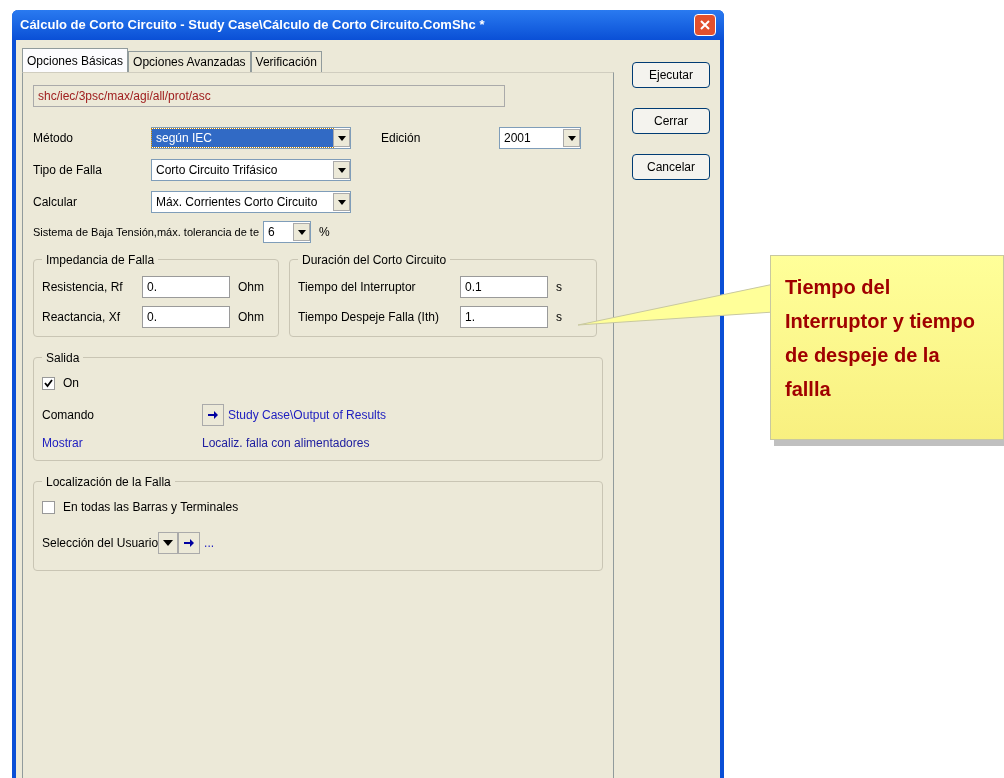 This screenshot has width=1004, height=778. I want to click on text-field: 1., so click(504, 317).